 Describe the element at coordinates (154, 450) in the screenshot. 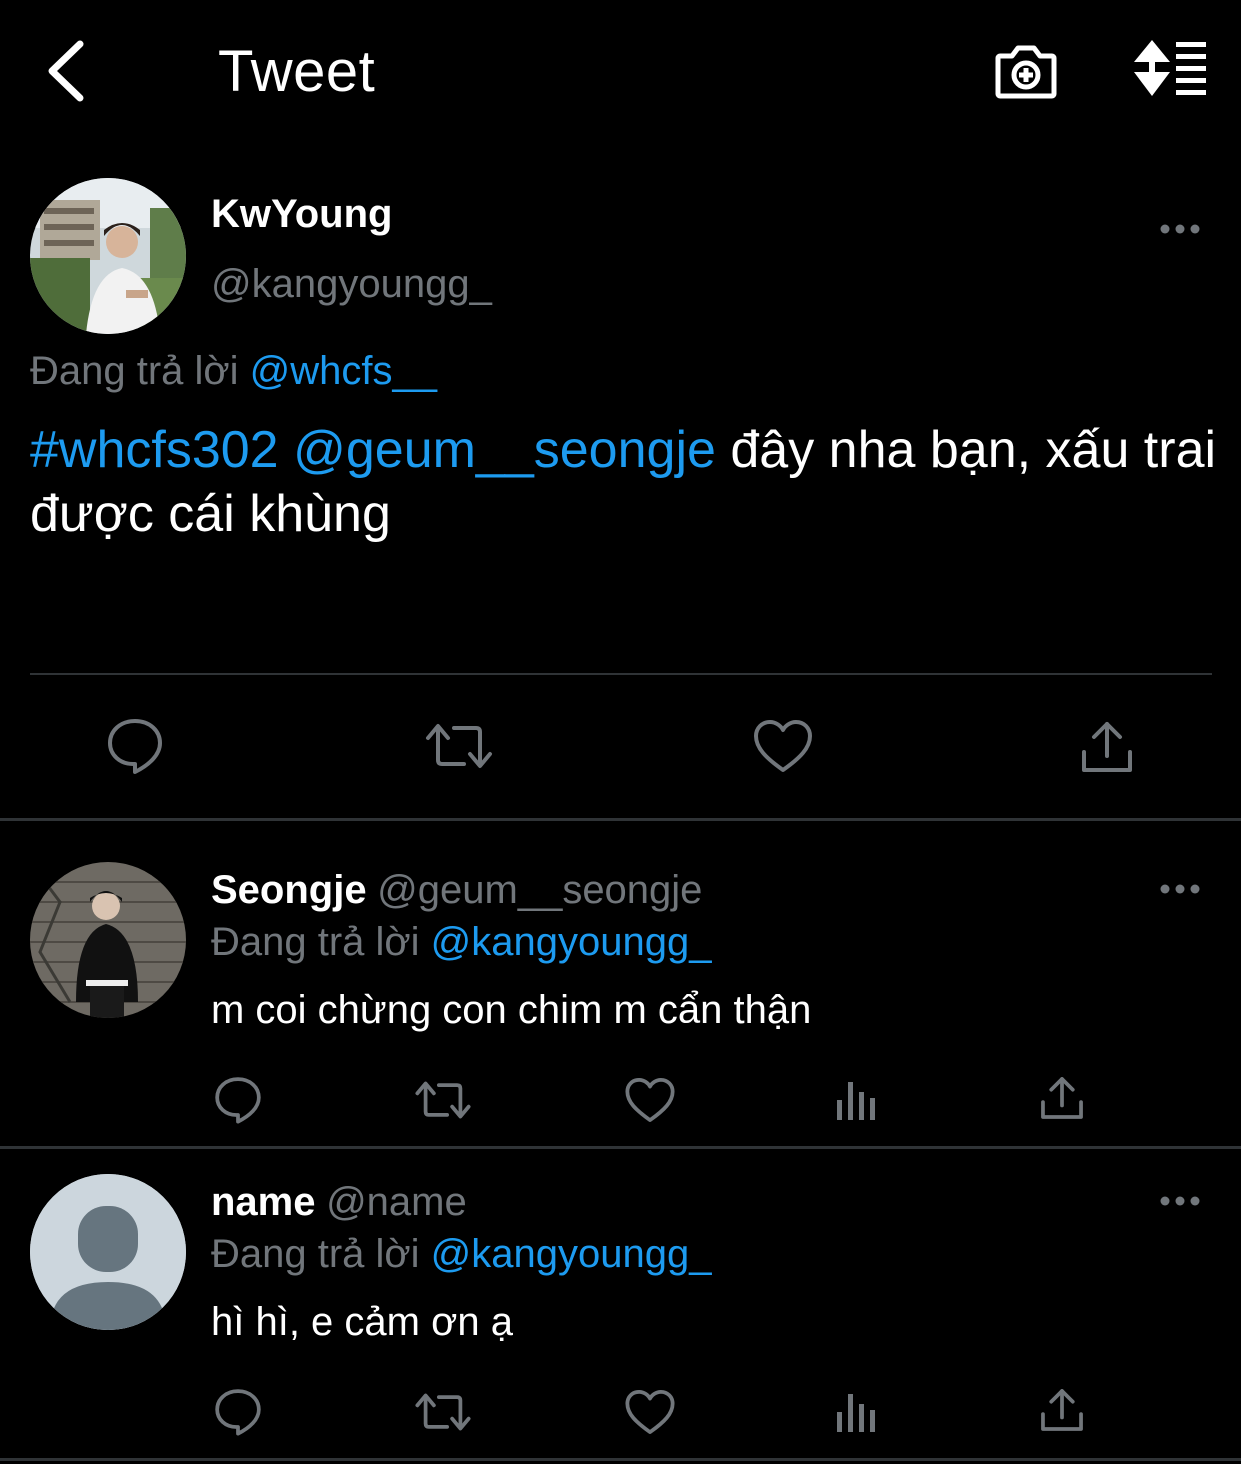

I see `hashtag-link: #whcfs302` at that location.